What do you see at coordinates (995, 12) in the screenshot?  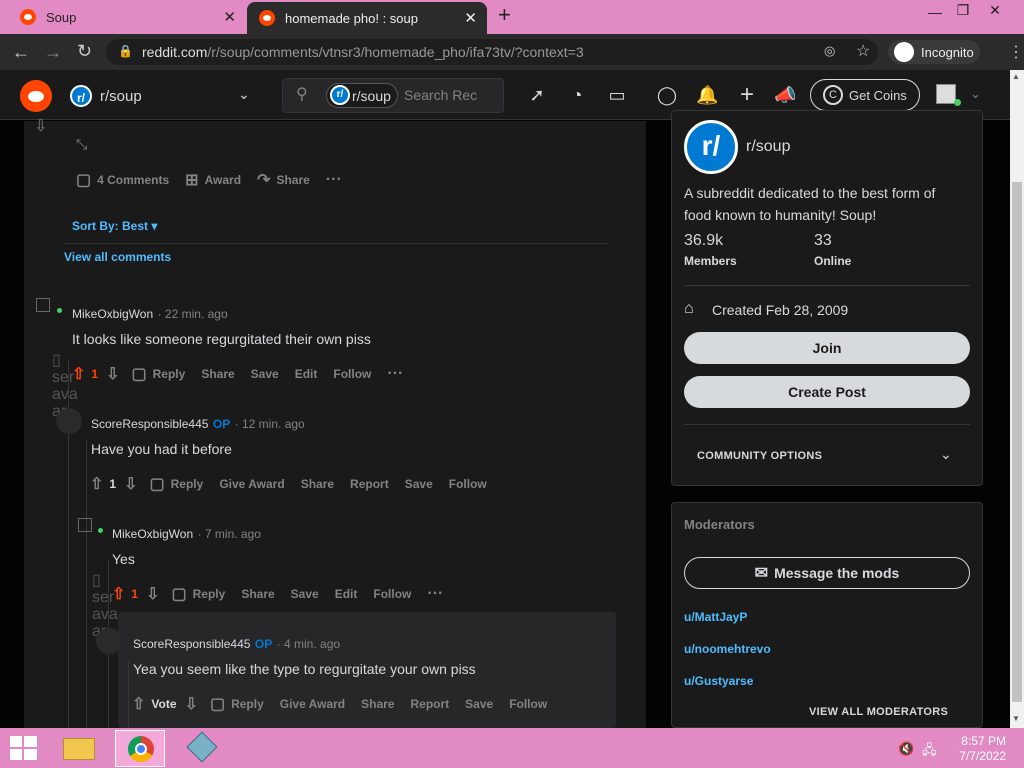 I see `window-close-icon: ✕` at bounding box center [995, 12].